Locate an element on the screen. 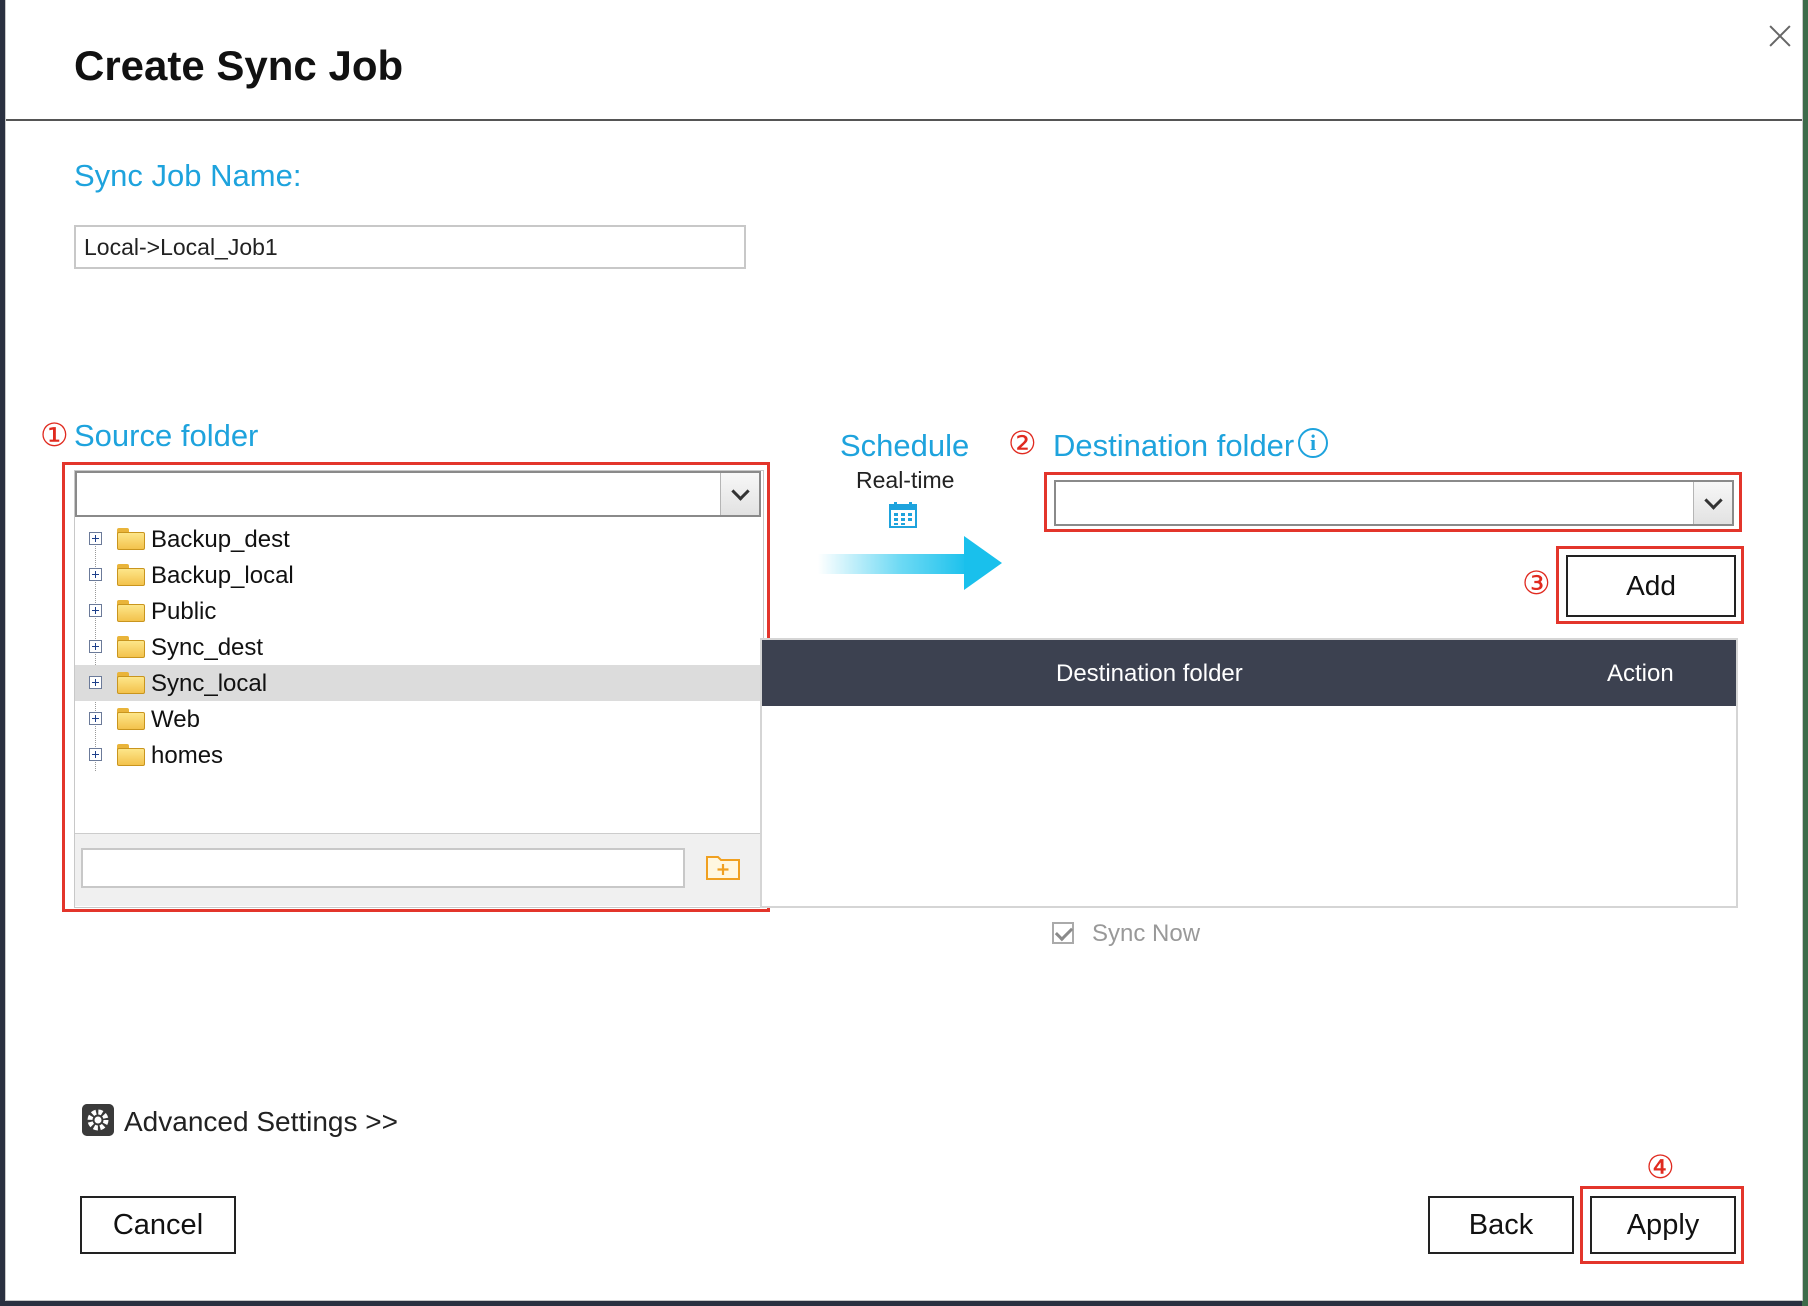  step-marker-4: ④ is located at coordinates (1660, 1167).